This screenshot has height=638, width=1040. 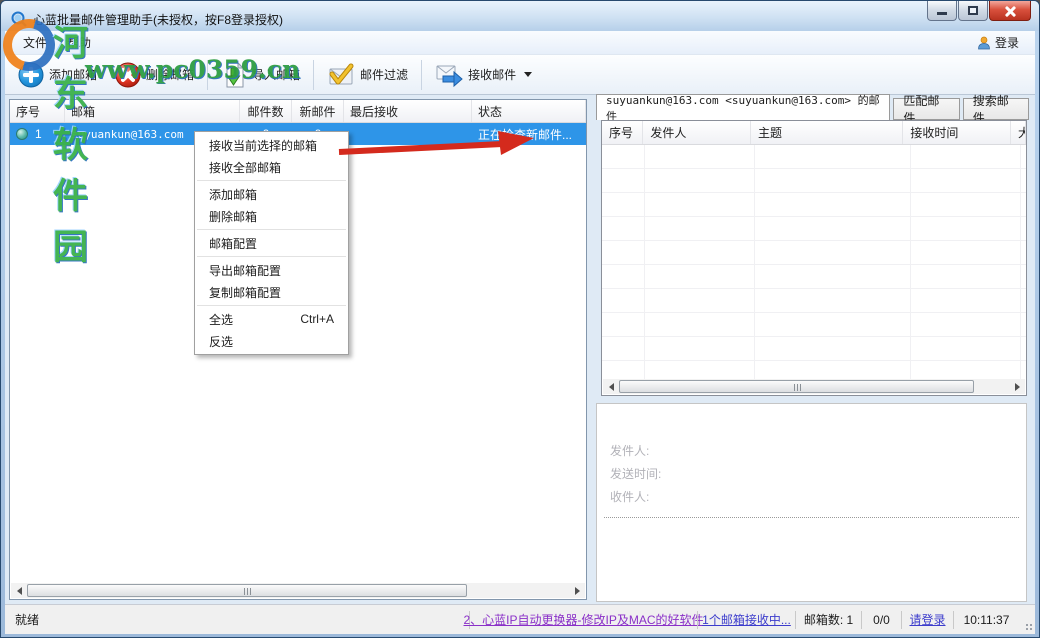 I want to click on mailbox-sphere-icon, so click(x=22, y=134).